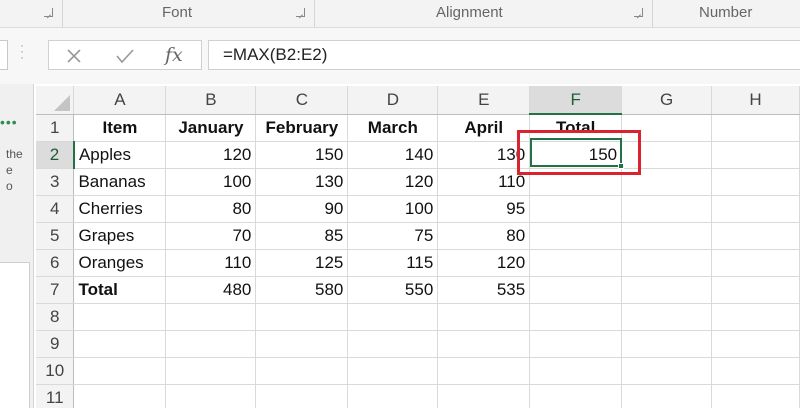 The width and height of the screenshot is (800, 408). I want to click on cell-c11, so click(302, 396).